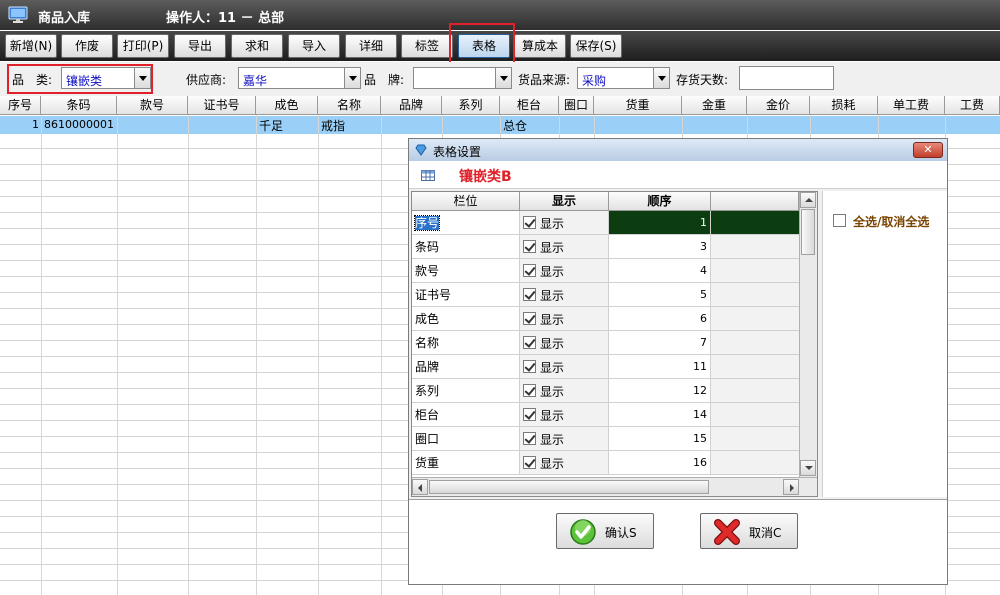 This screenshot has height=595, width=1000. I want to click on order-value: 12, so click(660, 391).